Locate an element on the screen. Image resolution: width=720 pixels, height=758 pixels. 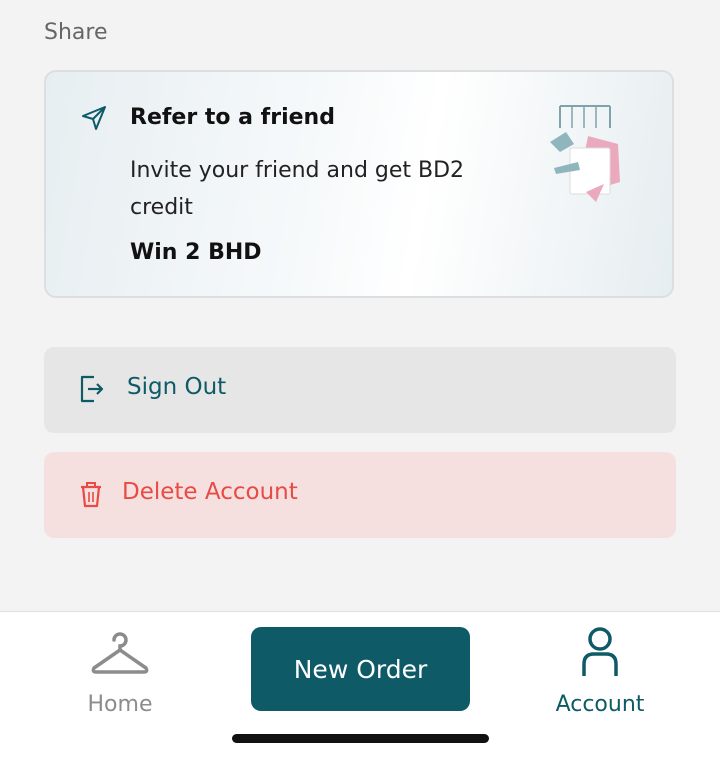
delete-account-label: Delete Account is located at coordinates (210, 492).